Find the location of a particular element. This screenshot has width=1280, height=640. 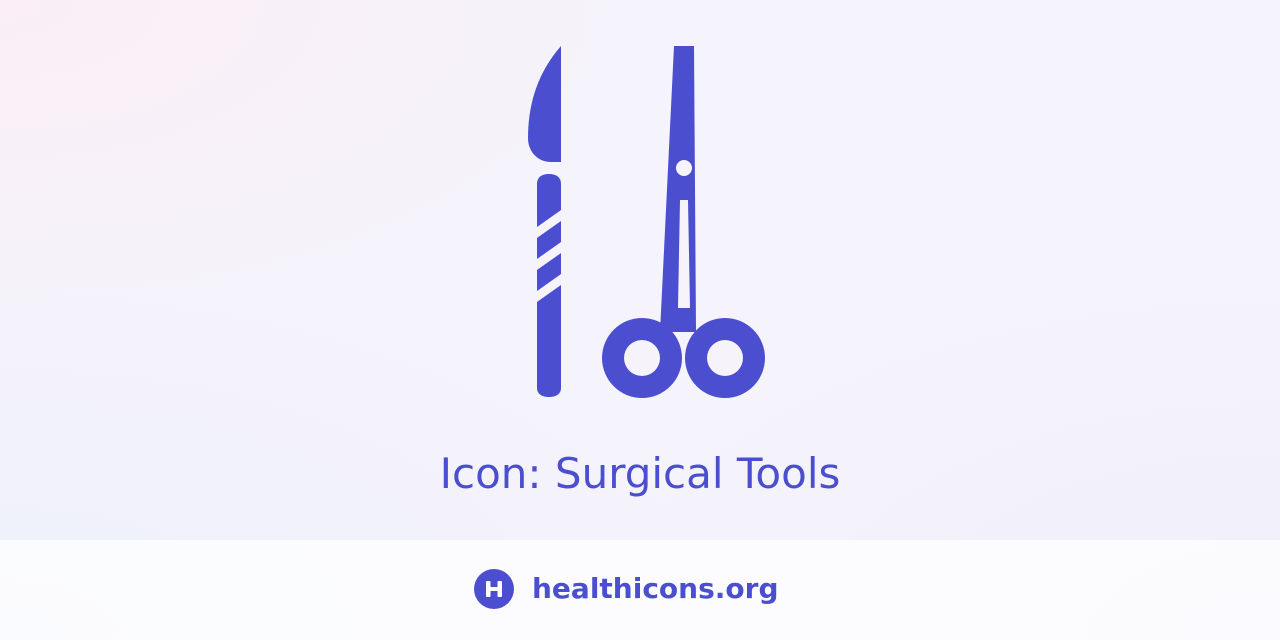

site-name: healthicons.org is located at coordinates (655, 589).